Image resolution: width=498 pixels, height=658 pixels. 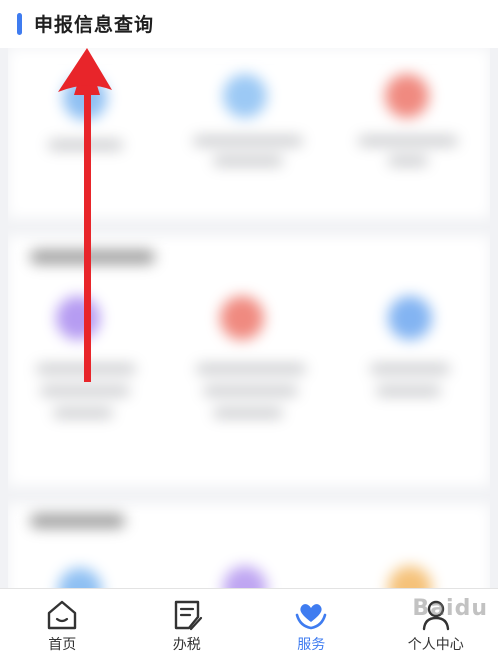 What do you see at coordinates (311, 615) in the screenshot?
I see `service-heart-icon` at bounding box center [311, 615].